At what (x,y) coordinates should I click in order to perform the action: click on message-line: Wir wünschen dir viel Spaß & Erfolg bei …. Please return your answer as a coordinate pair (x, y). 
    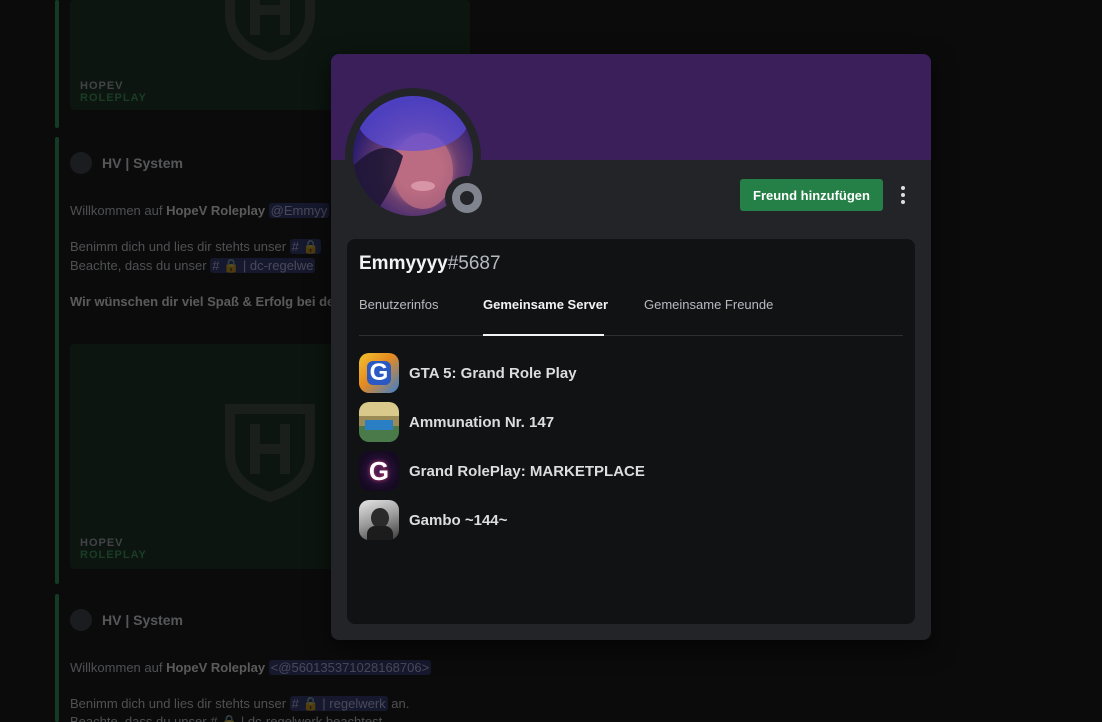
    Looking at the image, I should click on (202, 301).